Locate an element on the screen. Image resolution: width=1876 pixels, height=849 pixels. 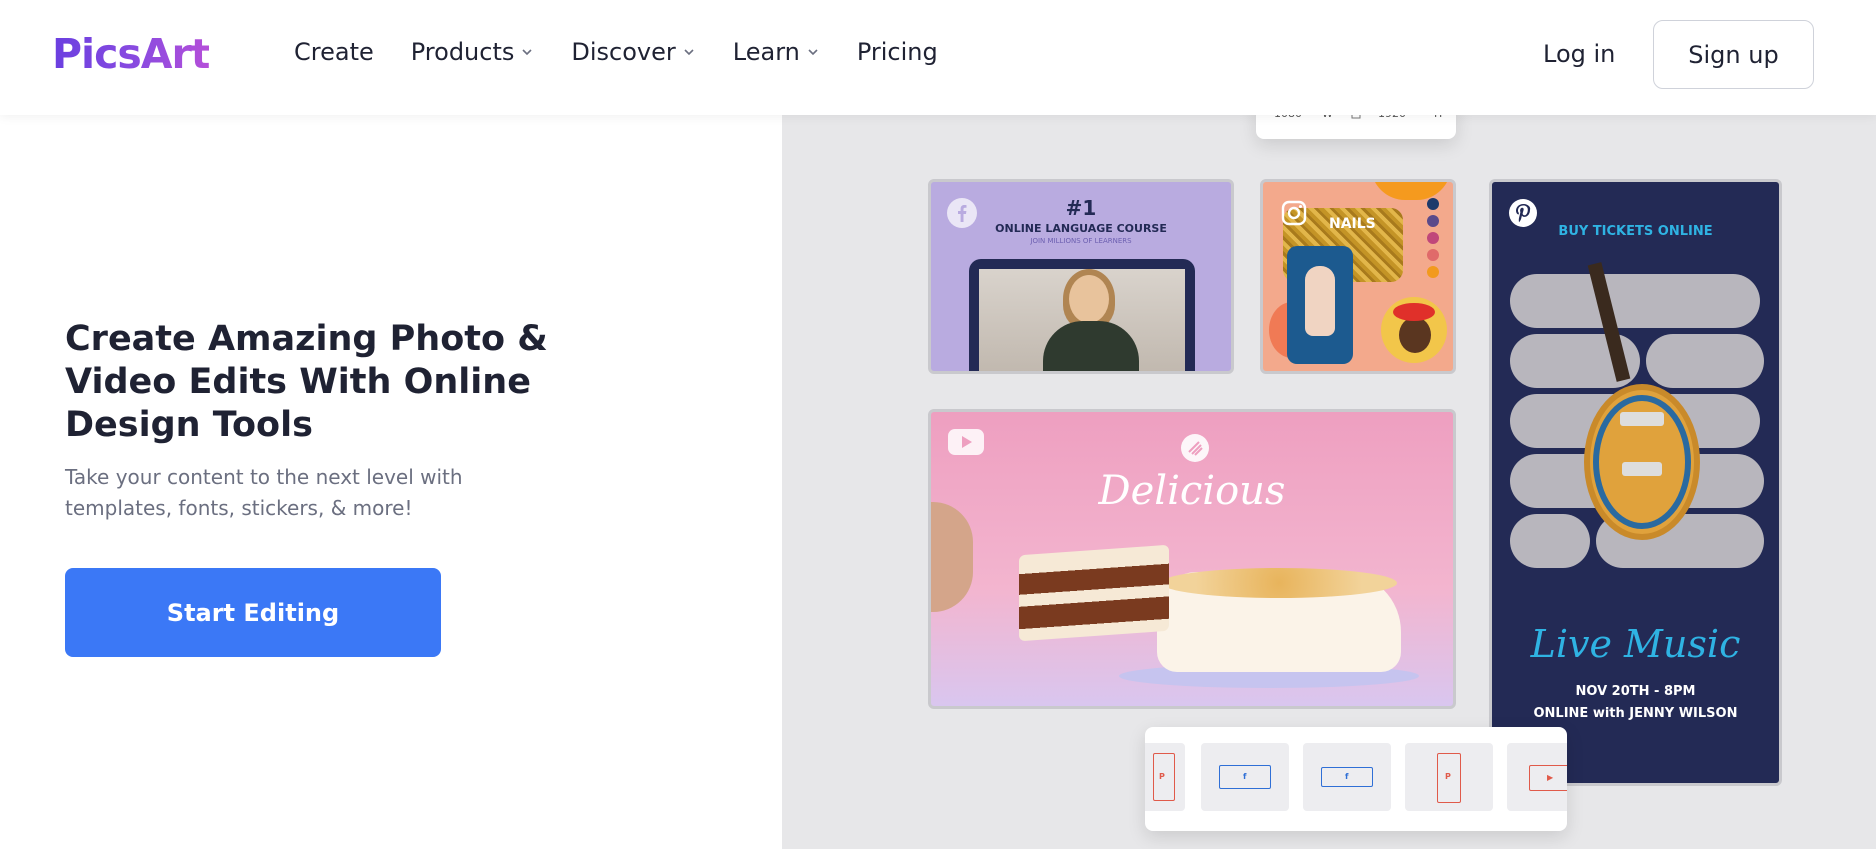
lock-icon is located at coordinates (1356, 117).